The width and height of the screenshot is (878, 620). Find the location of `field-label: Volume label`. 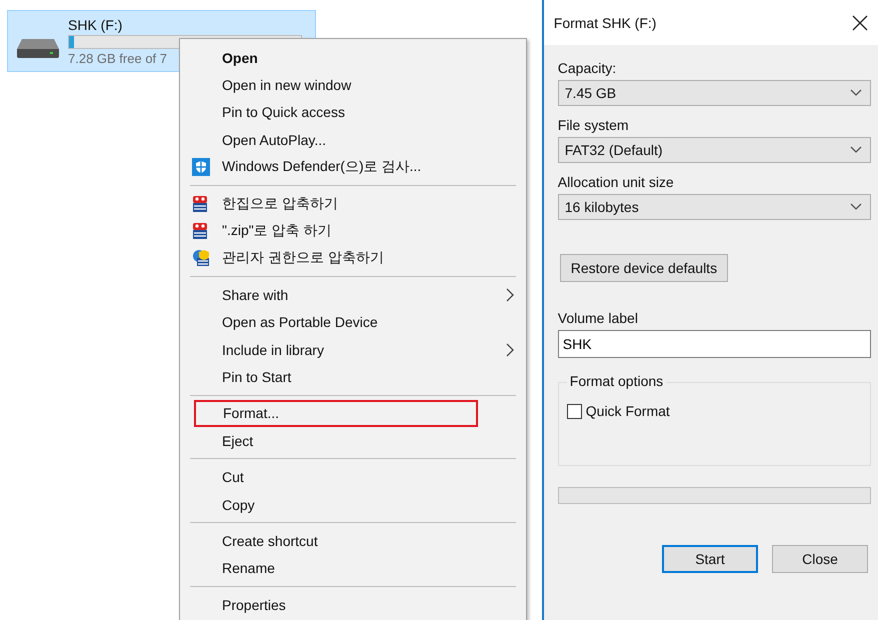

field-label: Volume label is located at coordinates (598, 318).